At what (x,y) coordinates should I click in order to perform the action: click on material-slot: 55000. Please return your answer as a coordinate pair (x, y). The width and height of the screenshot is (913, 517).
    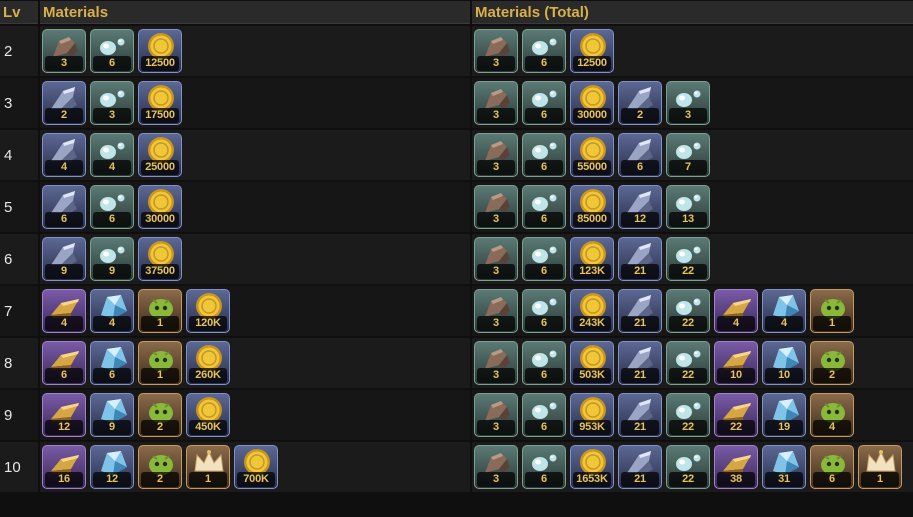
    Looking at the image, I should click on (592, 155).